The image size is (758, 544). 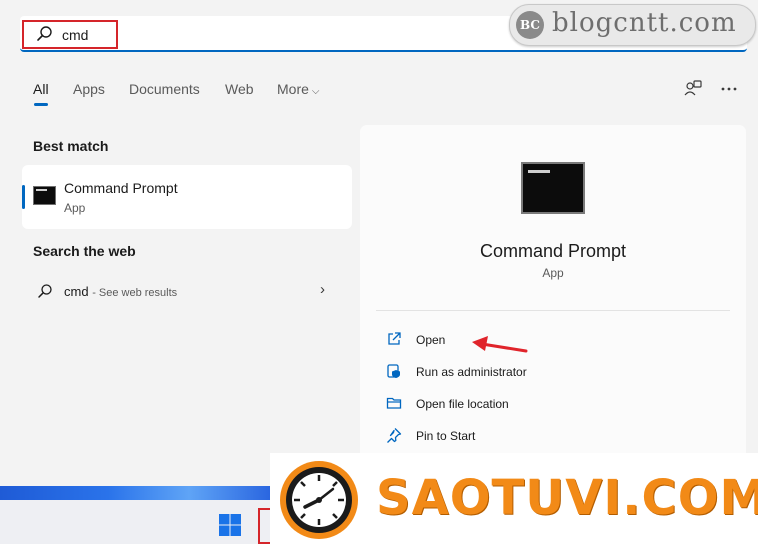 I want to click on tab-web: Web, so click(x=239, y=89).